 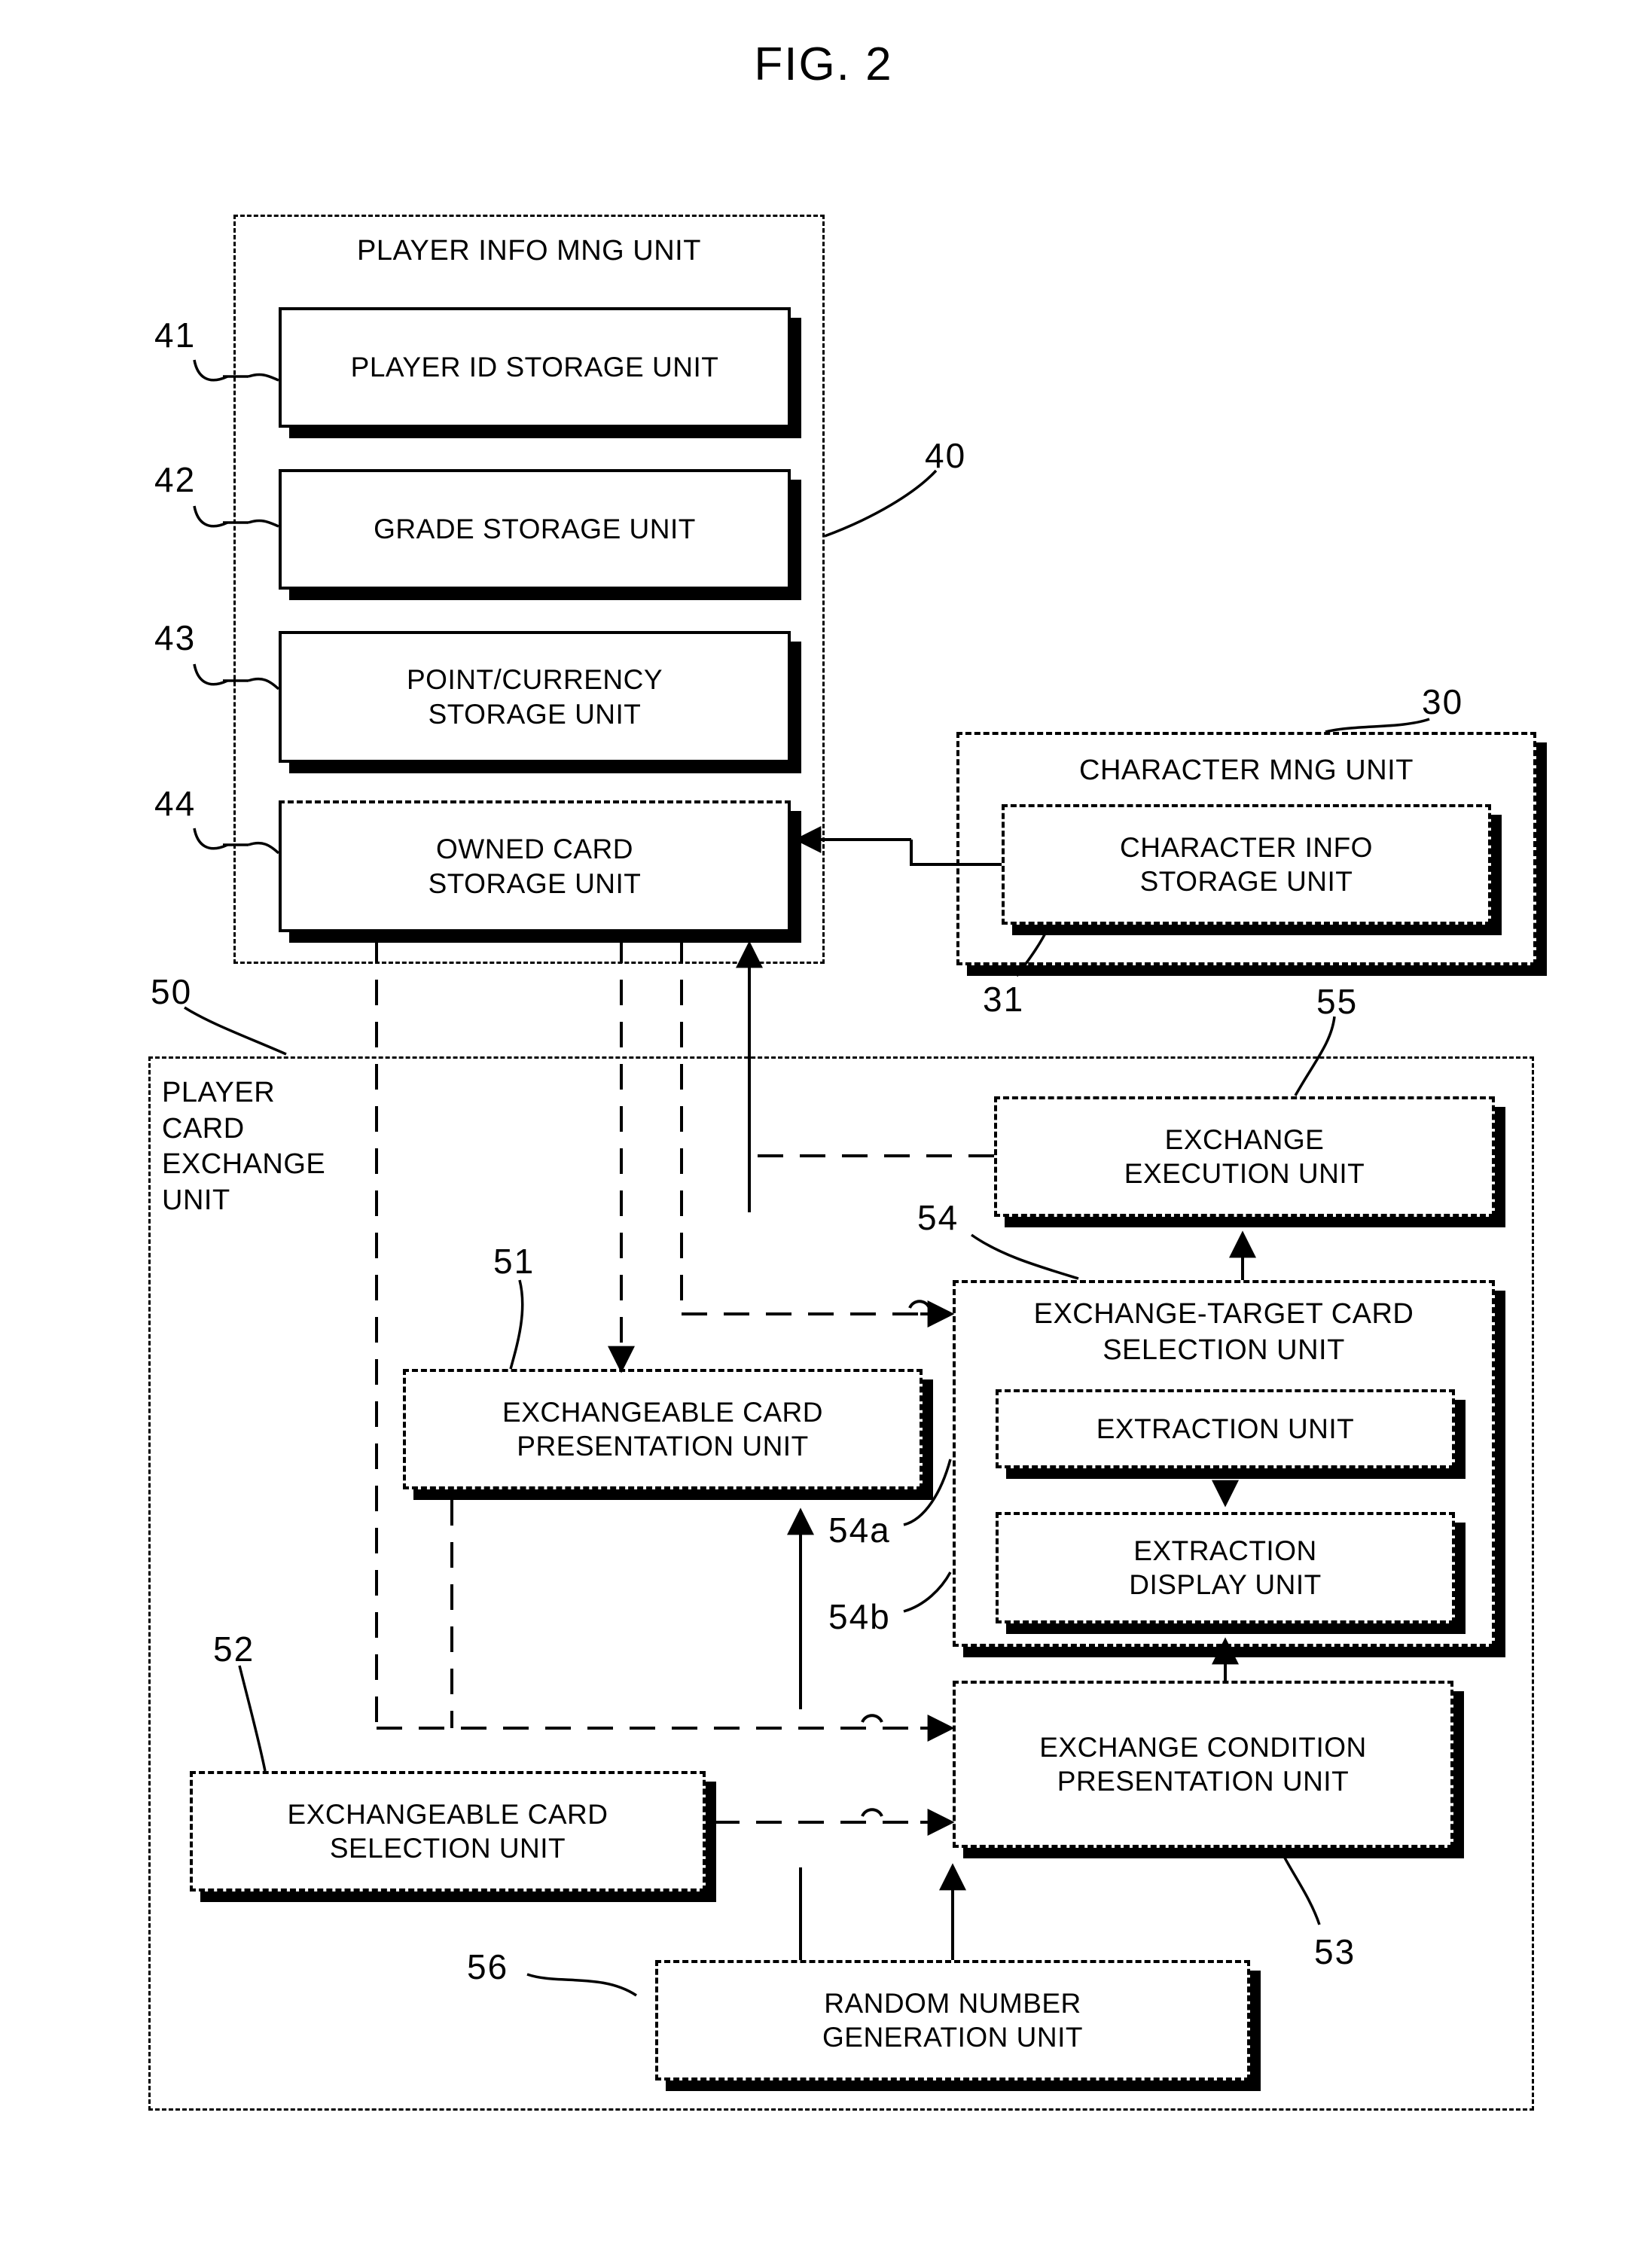 What do you see at coordinates (234, 1649) in the screenshot?
I see `ref-52: 52` at bounding box center [234, 1649].